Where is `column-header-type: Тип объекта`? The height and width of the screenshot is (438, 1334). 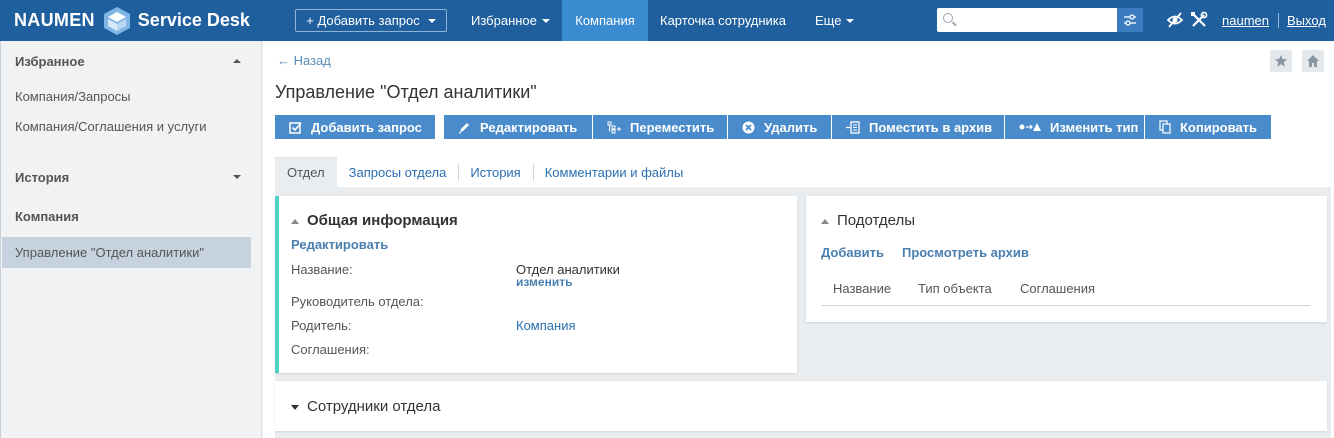 column-header-type: Тип объекта is located at coordinates (955, 288).